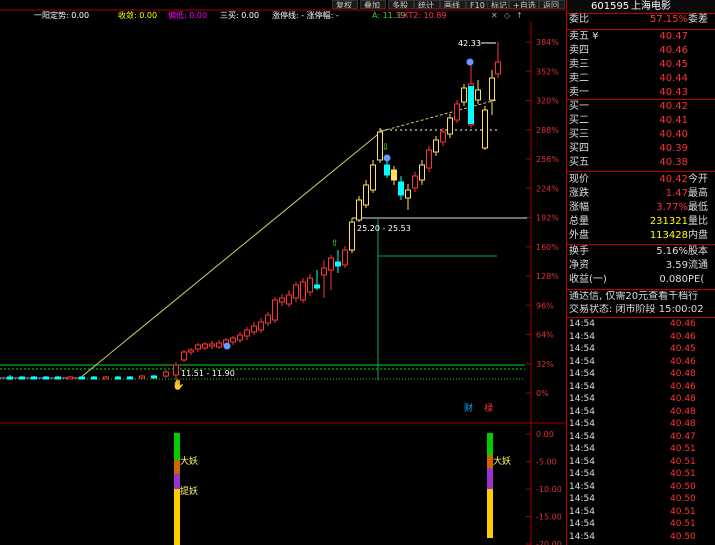 This screenshot has height=545, width=715. What do you see at coordinates (488, 408) in the screenshot?
I see `lu-label: 禄` at bounding box center [488, 408].